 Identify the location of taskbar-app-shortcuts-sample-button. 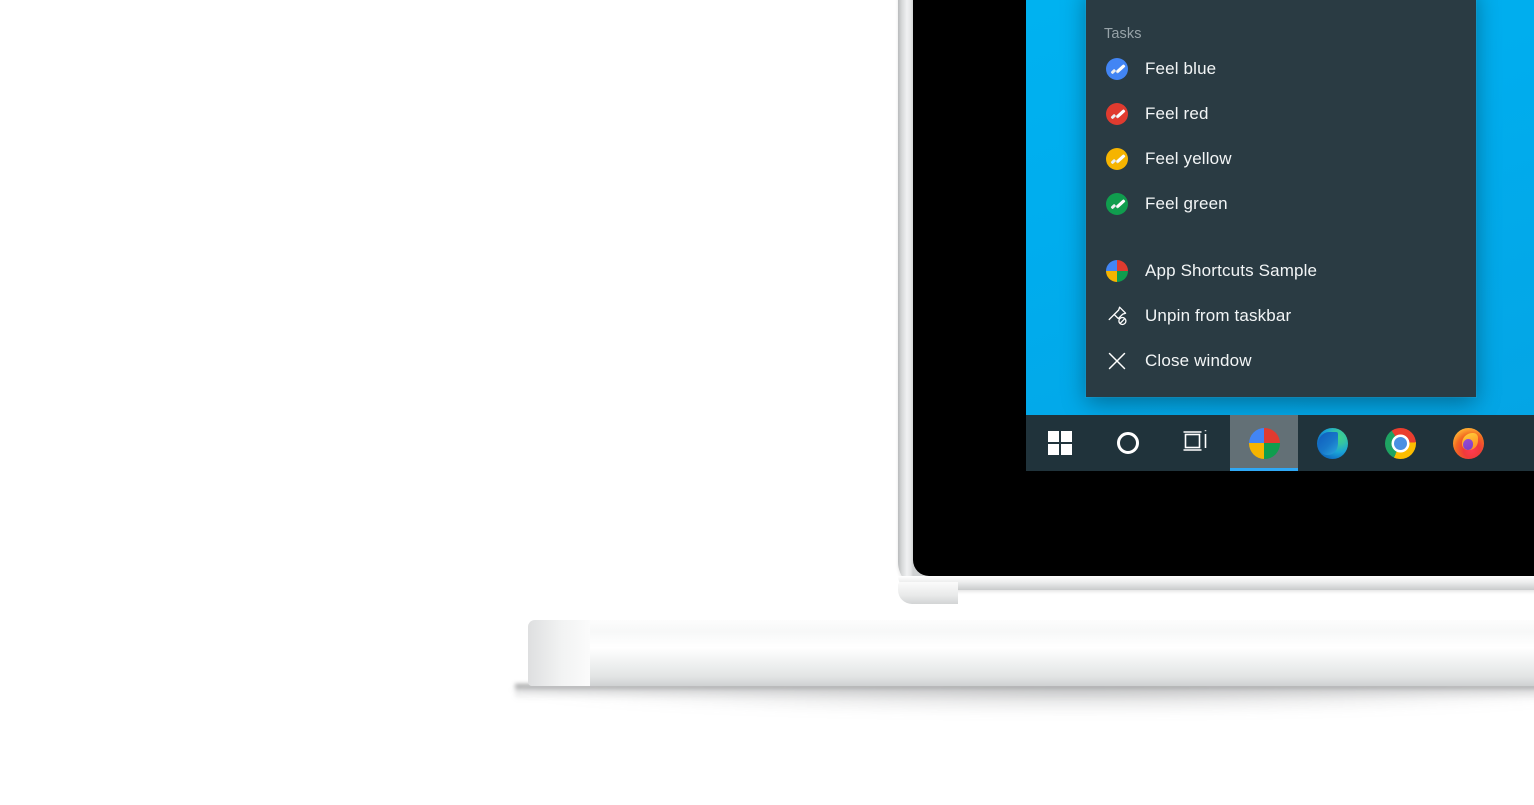
(1264, 443).